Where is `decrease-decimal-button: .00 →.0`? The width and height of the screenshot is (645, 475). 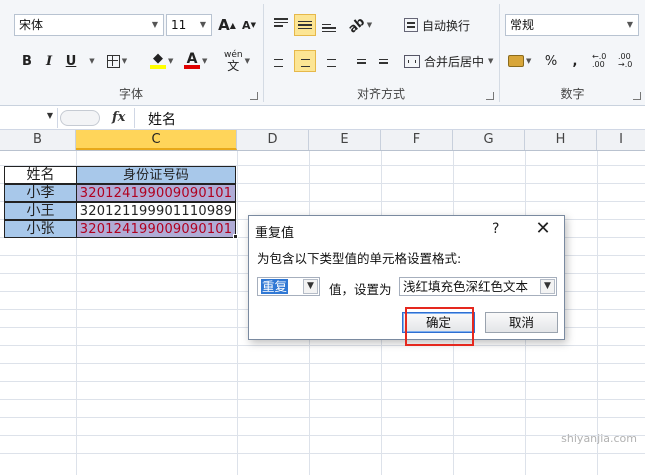
decrease-decimal-button: .00 →.0 is located at coordinates (630, 61).